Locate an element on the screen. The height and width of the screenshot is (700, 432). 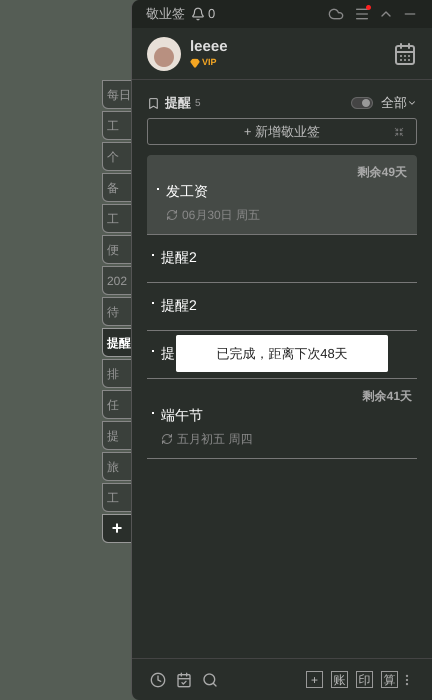
diamond-icon is located at coordinates (195, 63).